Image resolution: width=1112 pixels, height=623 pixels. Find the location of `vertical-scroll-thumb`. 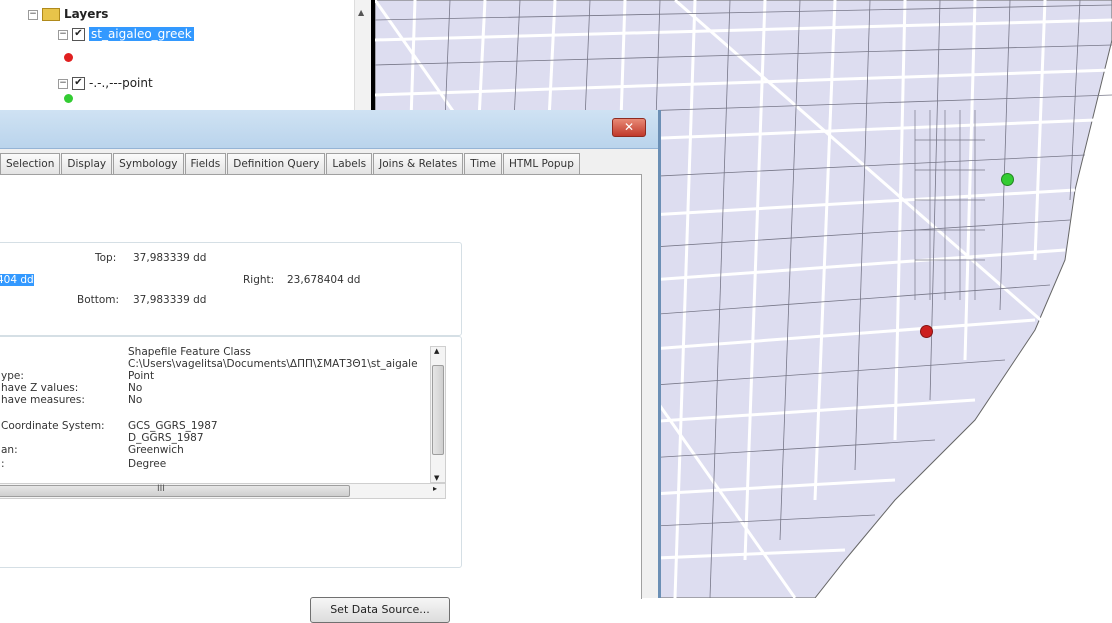

vertical-scroll-thumb is located at coordinates (438, 410).